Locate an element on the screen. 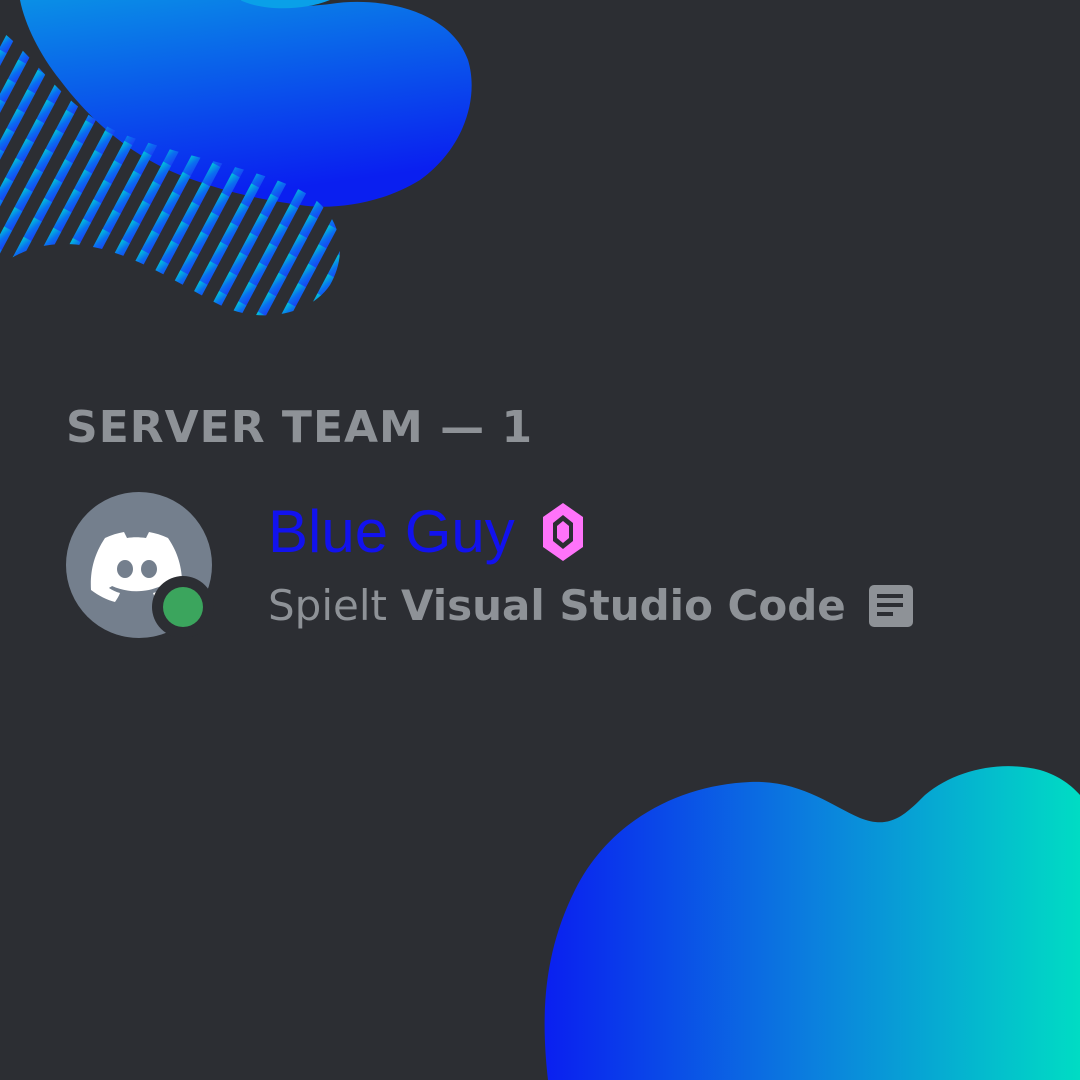  activity-status: Spielt Visual Studio Code is located at coordinates (591, 606).